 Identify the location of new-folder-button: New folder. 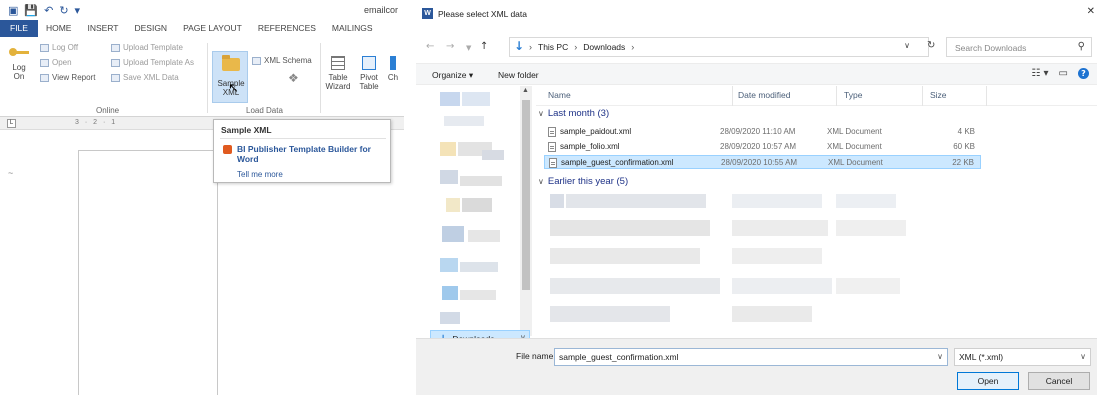
(518, 75).